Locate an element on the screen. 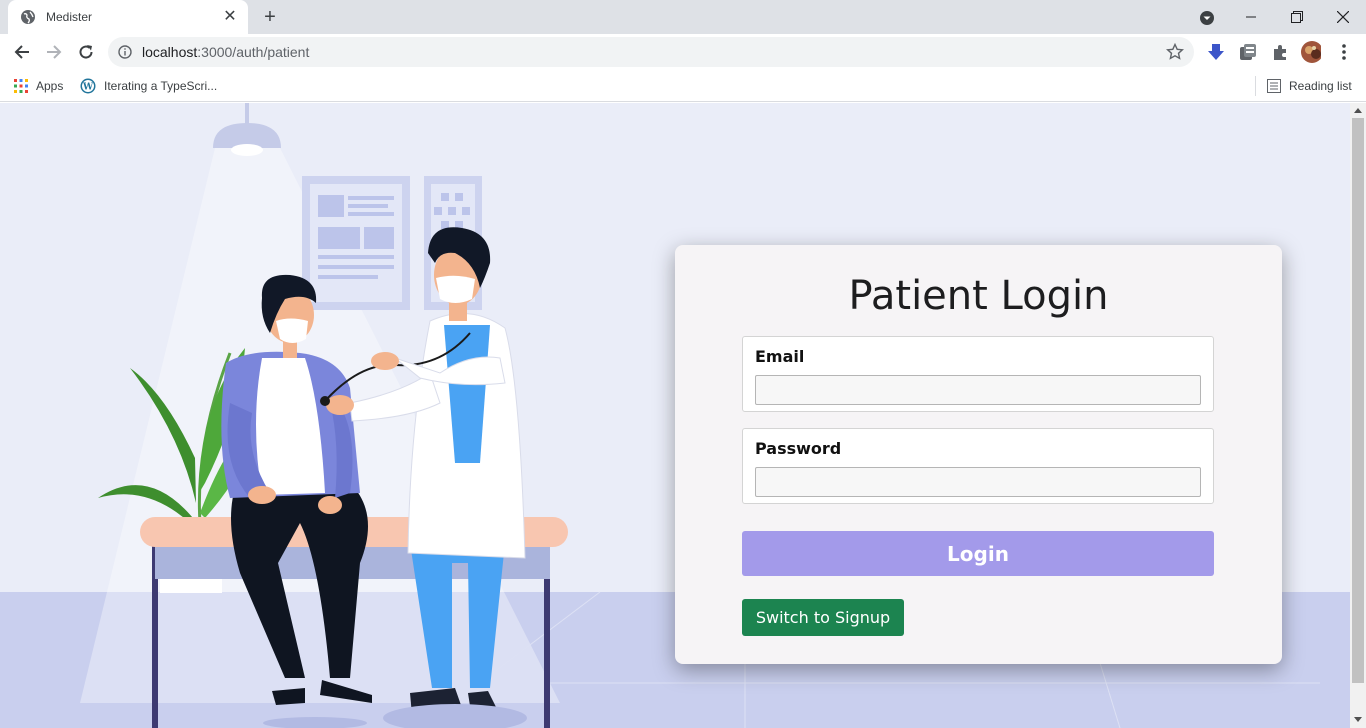 The image size is (1366, 728). wordpress-icon: W is located at coordinates (88, 86).